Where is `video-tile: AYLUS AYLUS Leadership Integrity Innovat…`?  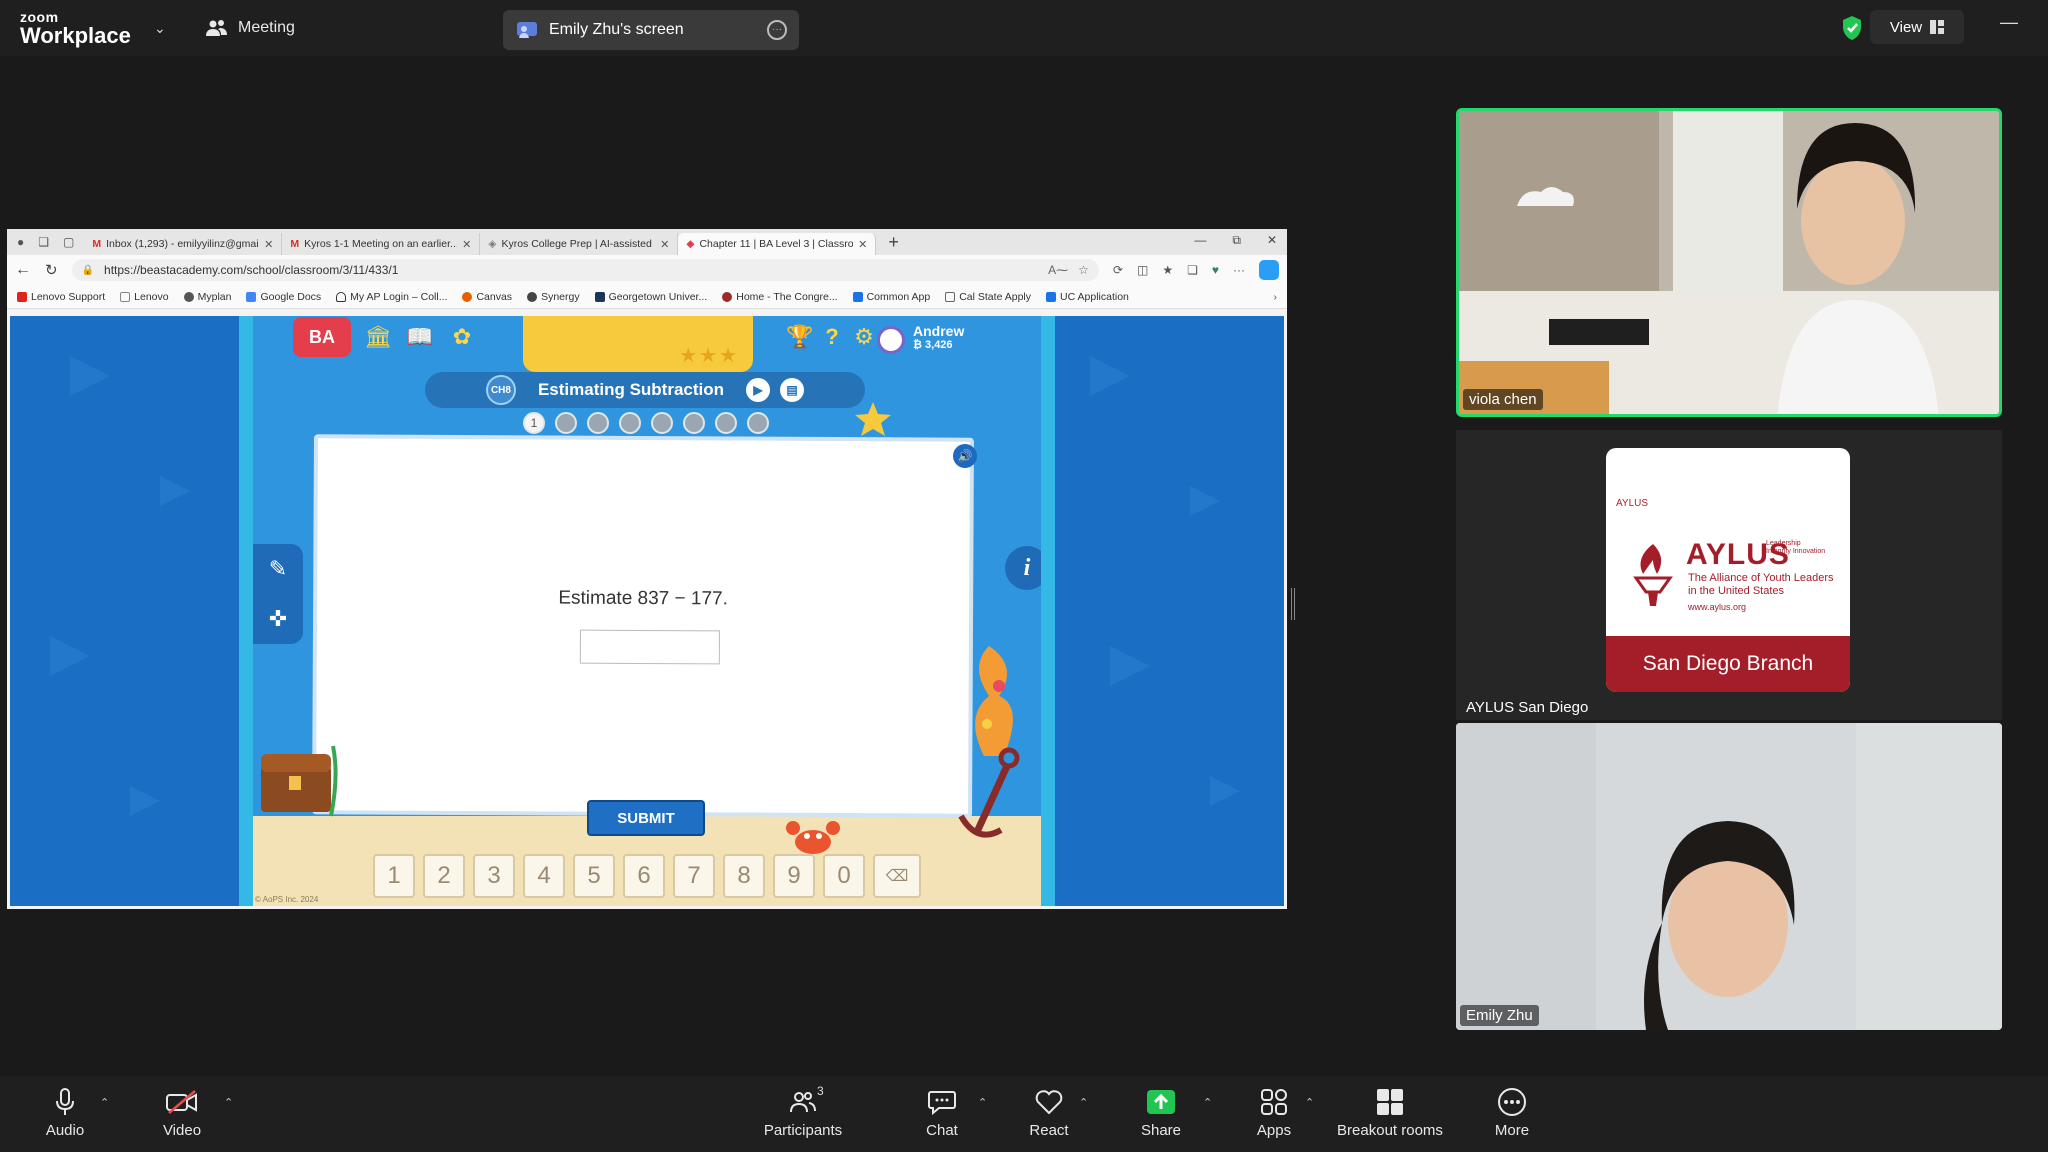
video-tile: AYLUS AYLUS Leadership Integrity Innovat… is located at coordinates (1729, 575).